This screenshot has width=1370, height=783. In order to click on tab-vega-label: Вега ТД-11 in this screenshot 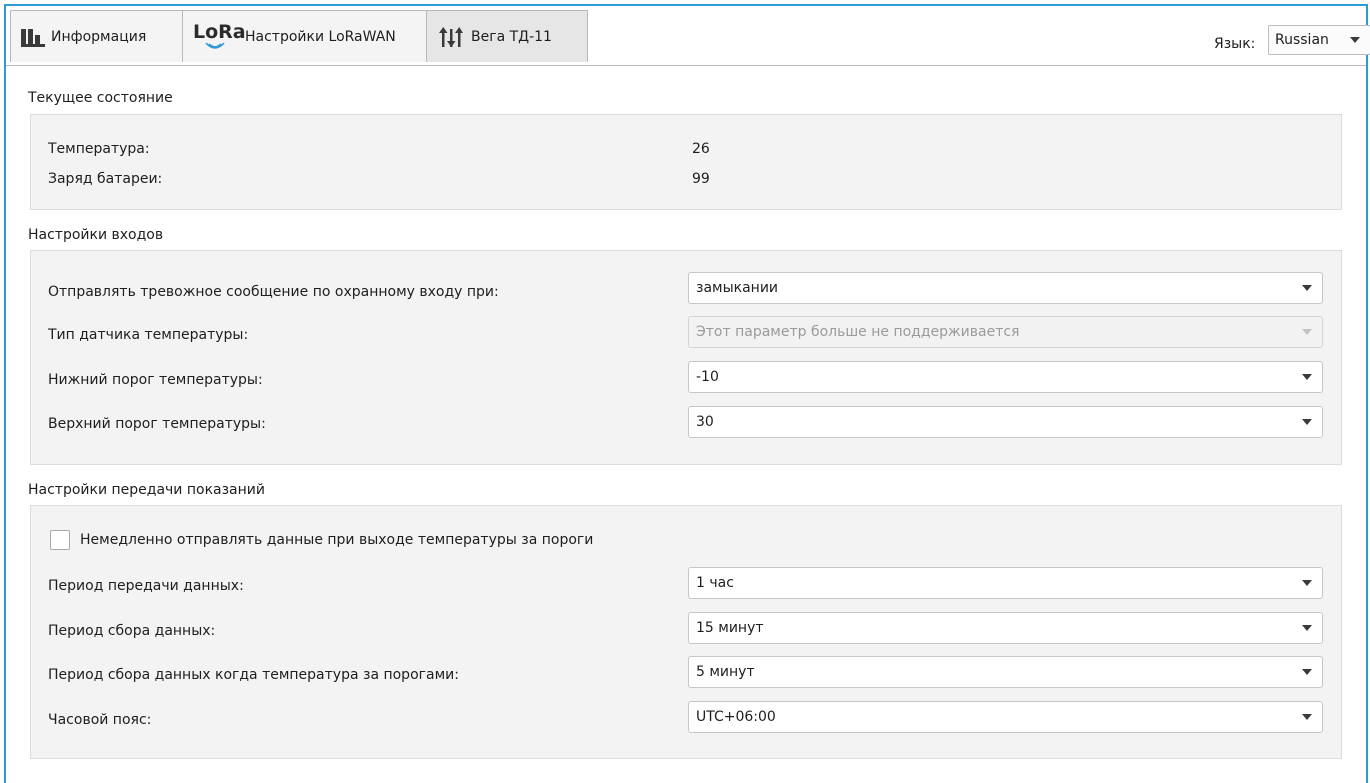, I will do `click(511, 36)`.